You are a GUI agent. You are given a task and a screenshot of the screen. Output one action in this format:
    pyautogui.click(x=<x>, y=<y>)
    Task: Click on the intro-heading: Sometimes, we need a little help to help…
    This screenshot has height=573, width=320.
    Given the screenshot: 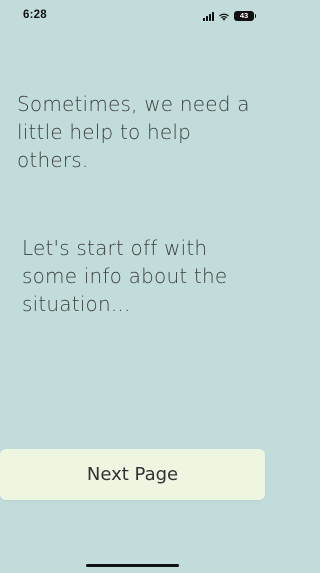 What is the action you would take?
    pyautogui.click(x=133, y=132)
    